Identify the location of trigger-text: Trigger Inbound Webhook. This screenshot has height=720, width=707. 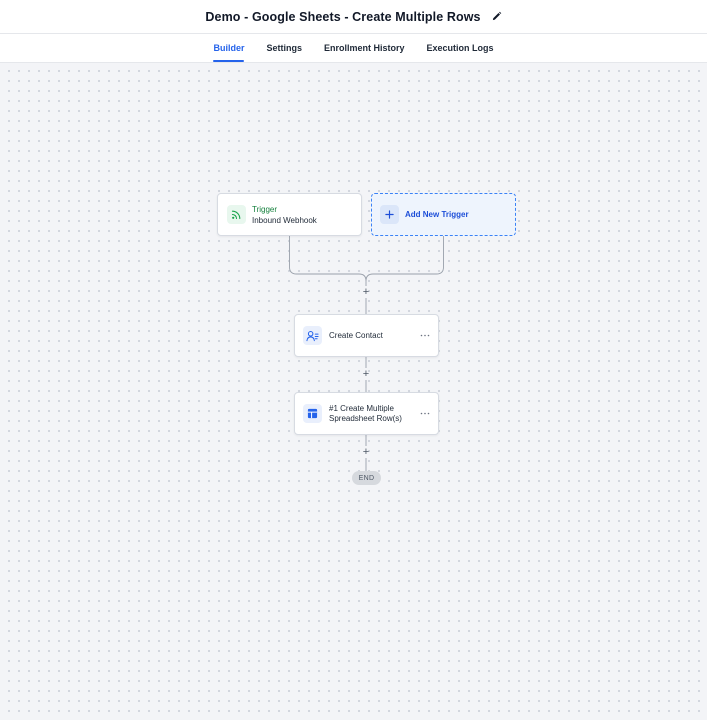
(284, 215).